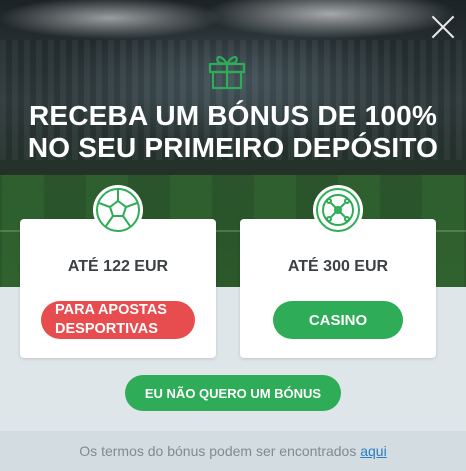 This screenshot has height=471, width=466. I want to click on no-bonus-button: EU NÃO QUERO UM BÓNUS, so click(233, 393).